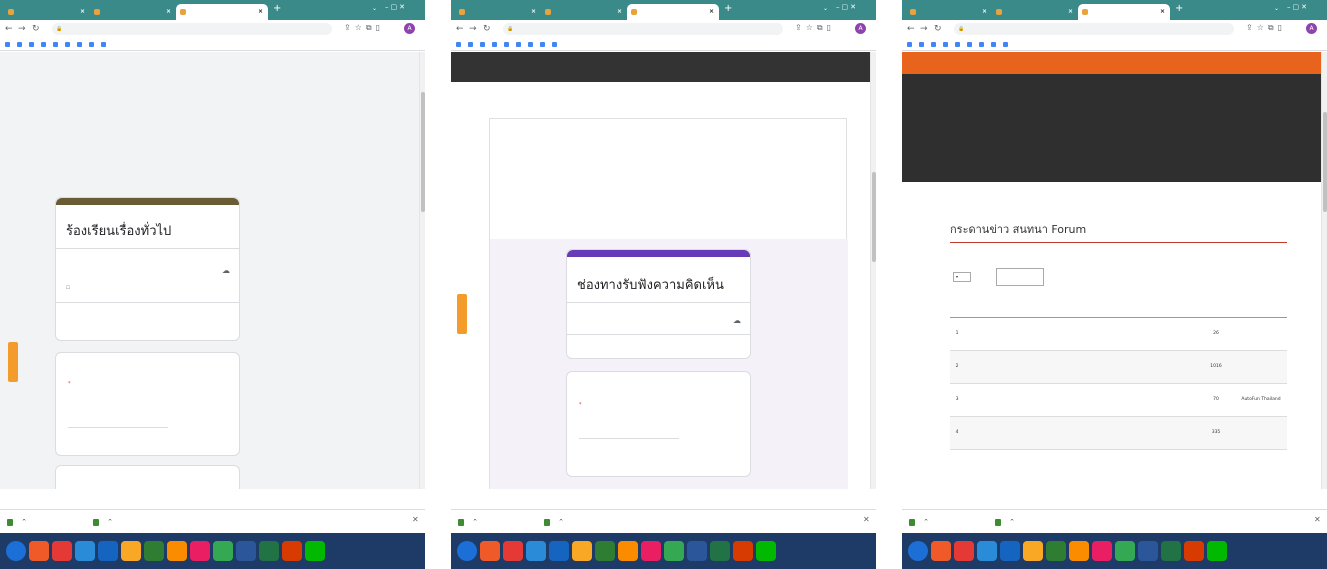  I want to click on word-doc-icon, so click(1171, 551).